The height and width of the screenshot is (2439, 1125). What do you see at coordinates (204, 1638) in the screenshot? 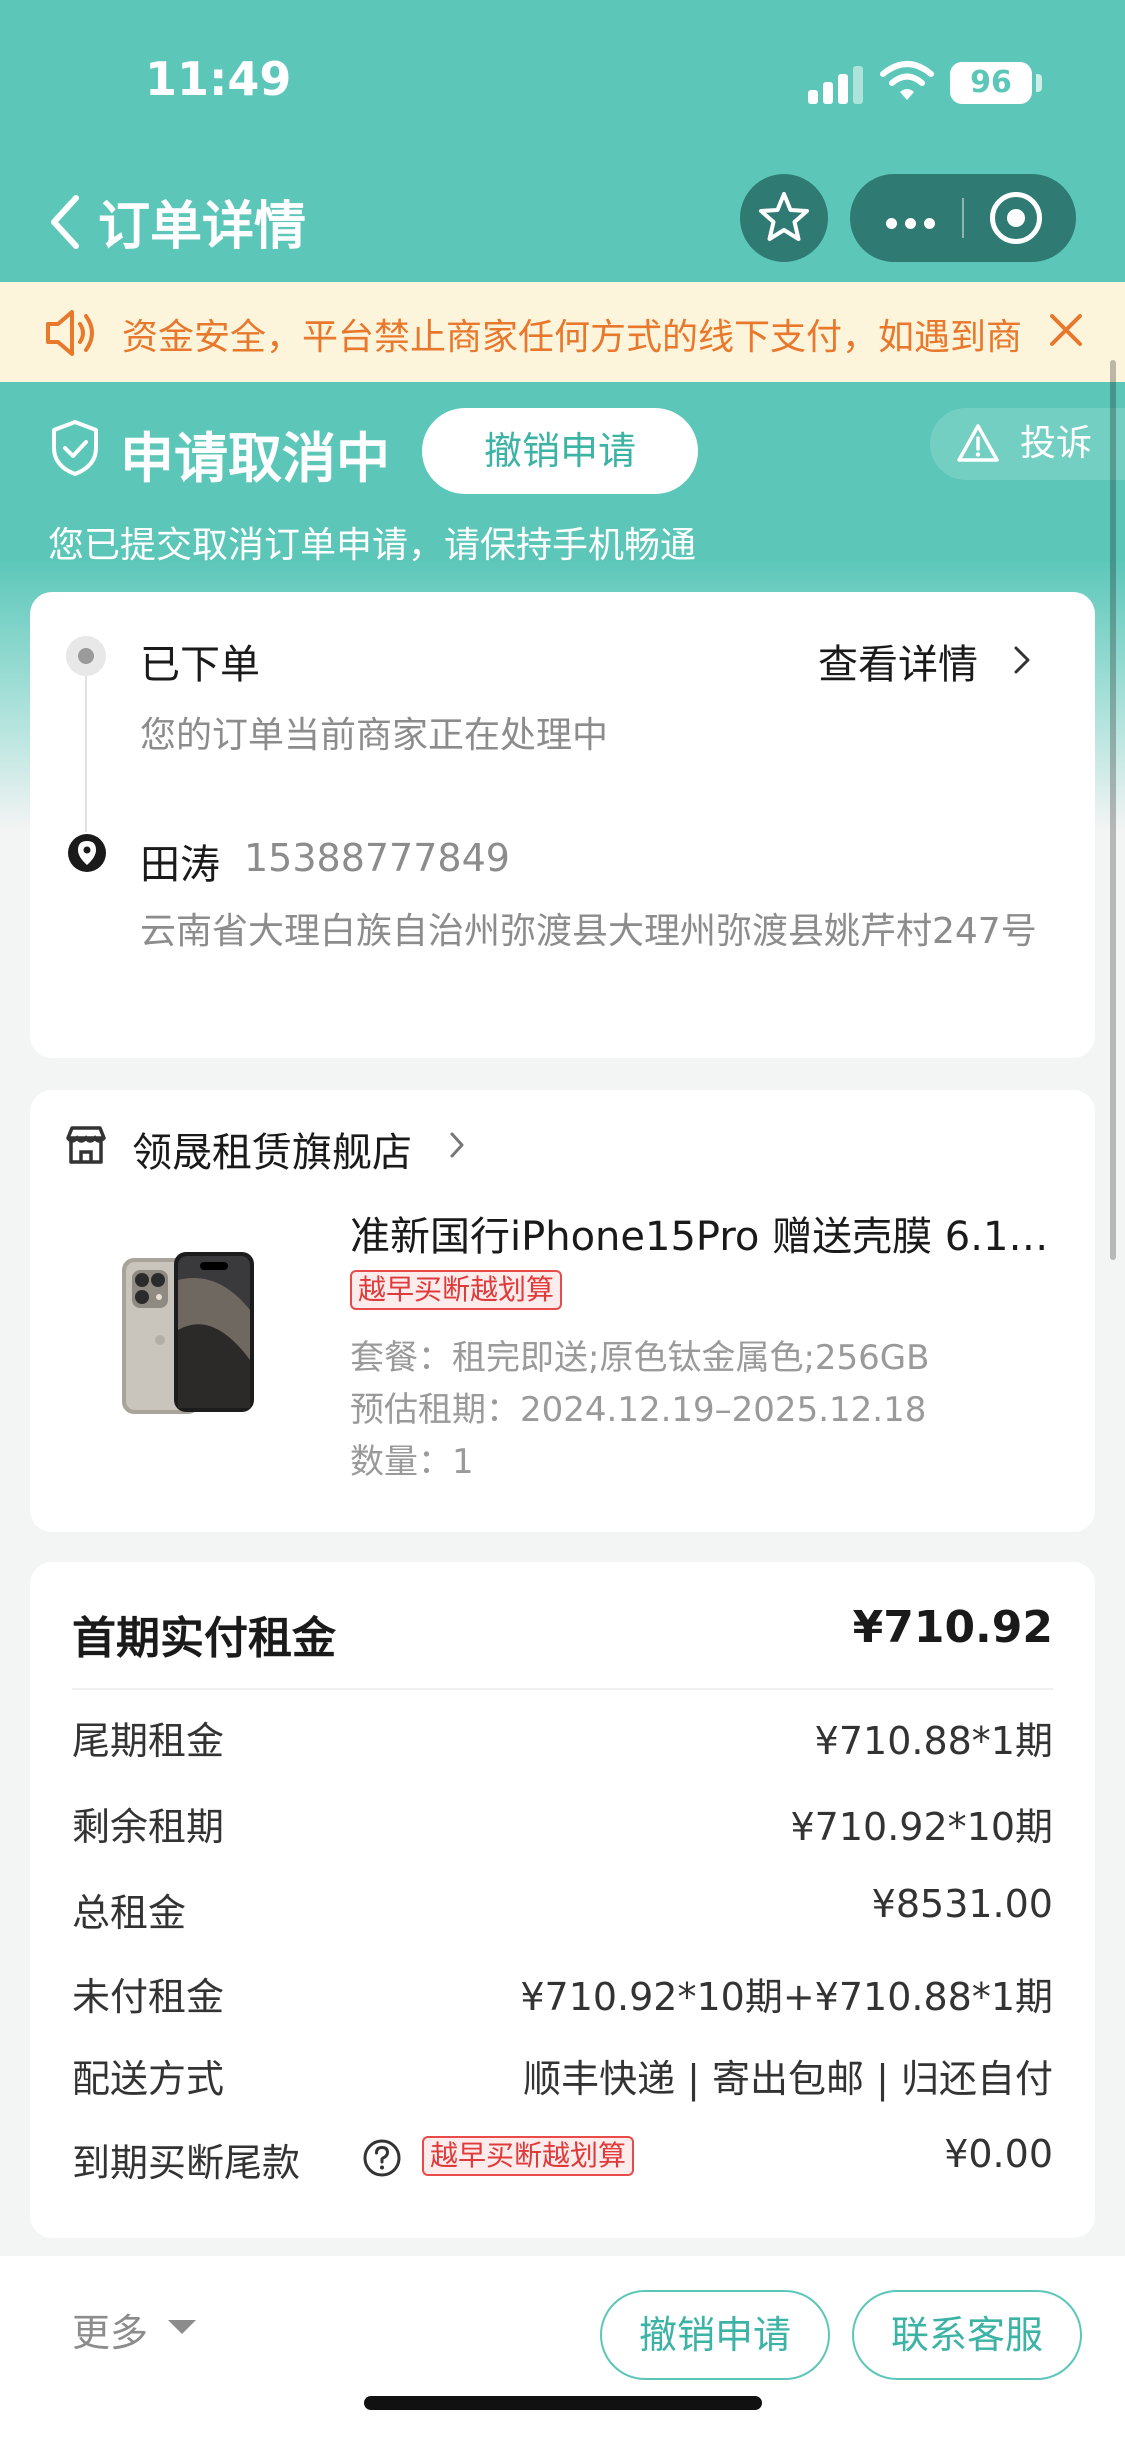
I see `first-rent-label: 首期实付租金` at bounding box center [204, 1638].